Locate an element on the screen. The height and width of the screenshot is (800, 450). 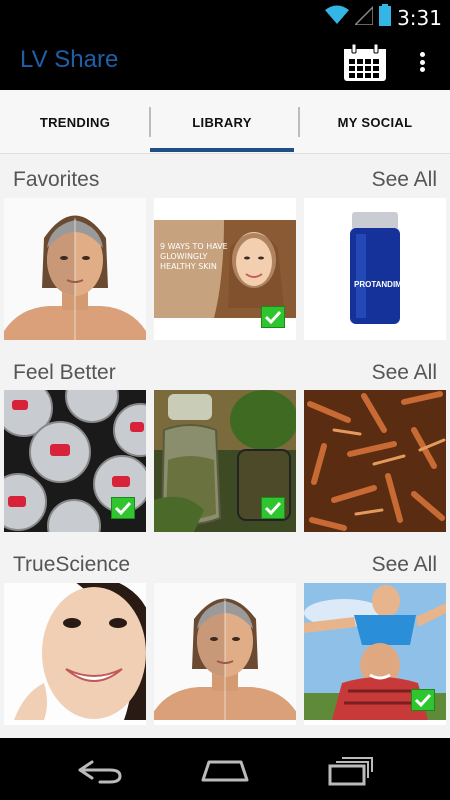
tab-trending: TRENDING is located at coordinates (75, 122).